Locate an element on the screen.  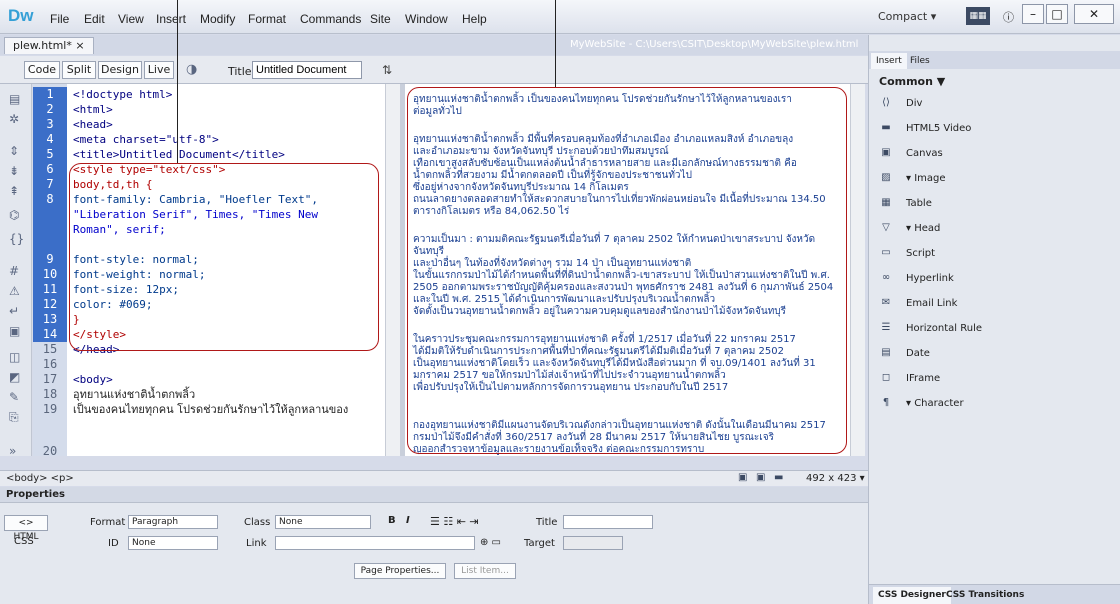
minimize-button: – is located at coordinates (1033, 14).